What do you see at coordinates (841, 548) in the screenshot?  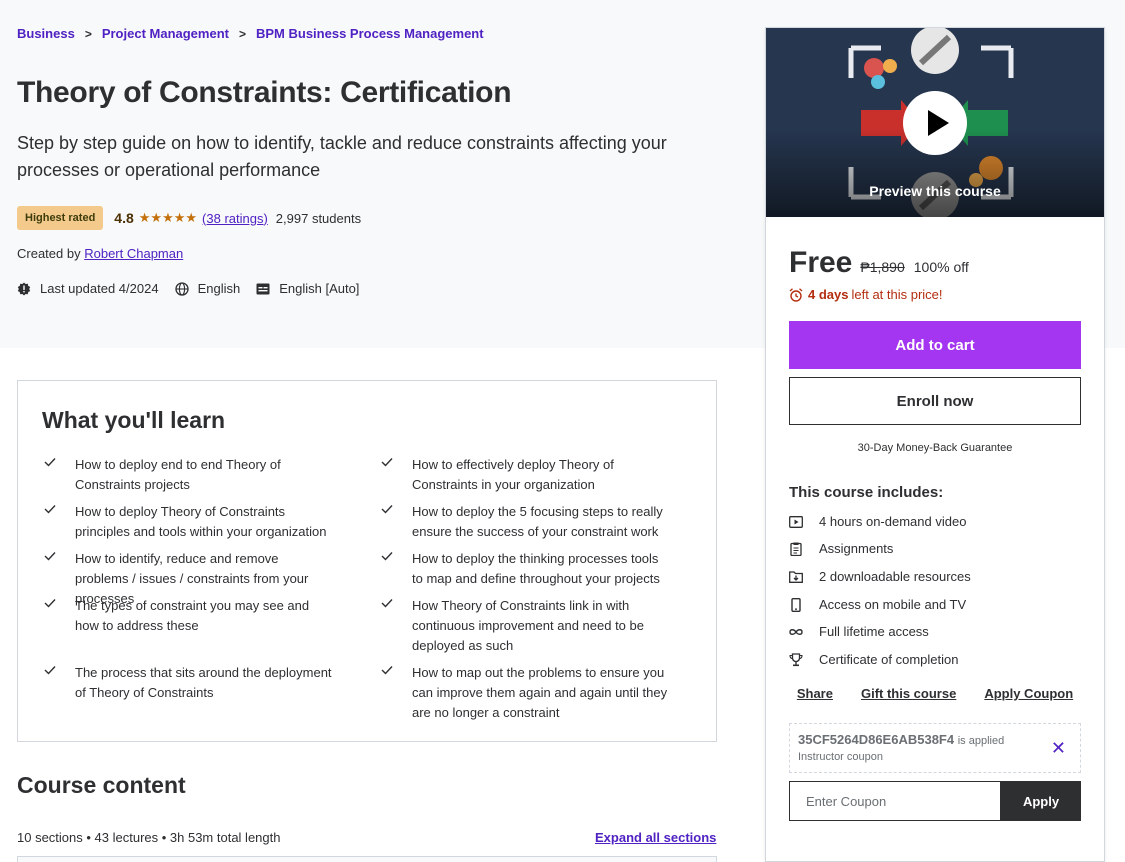 I see `list-item: Assignments` at bounding box center [841, 548].